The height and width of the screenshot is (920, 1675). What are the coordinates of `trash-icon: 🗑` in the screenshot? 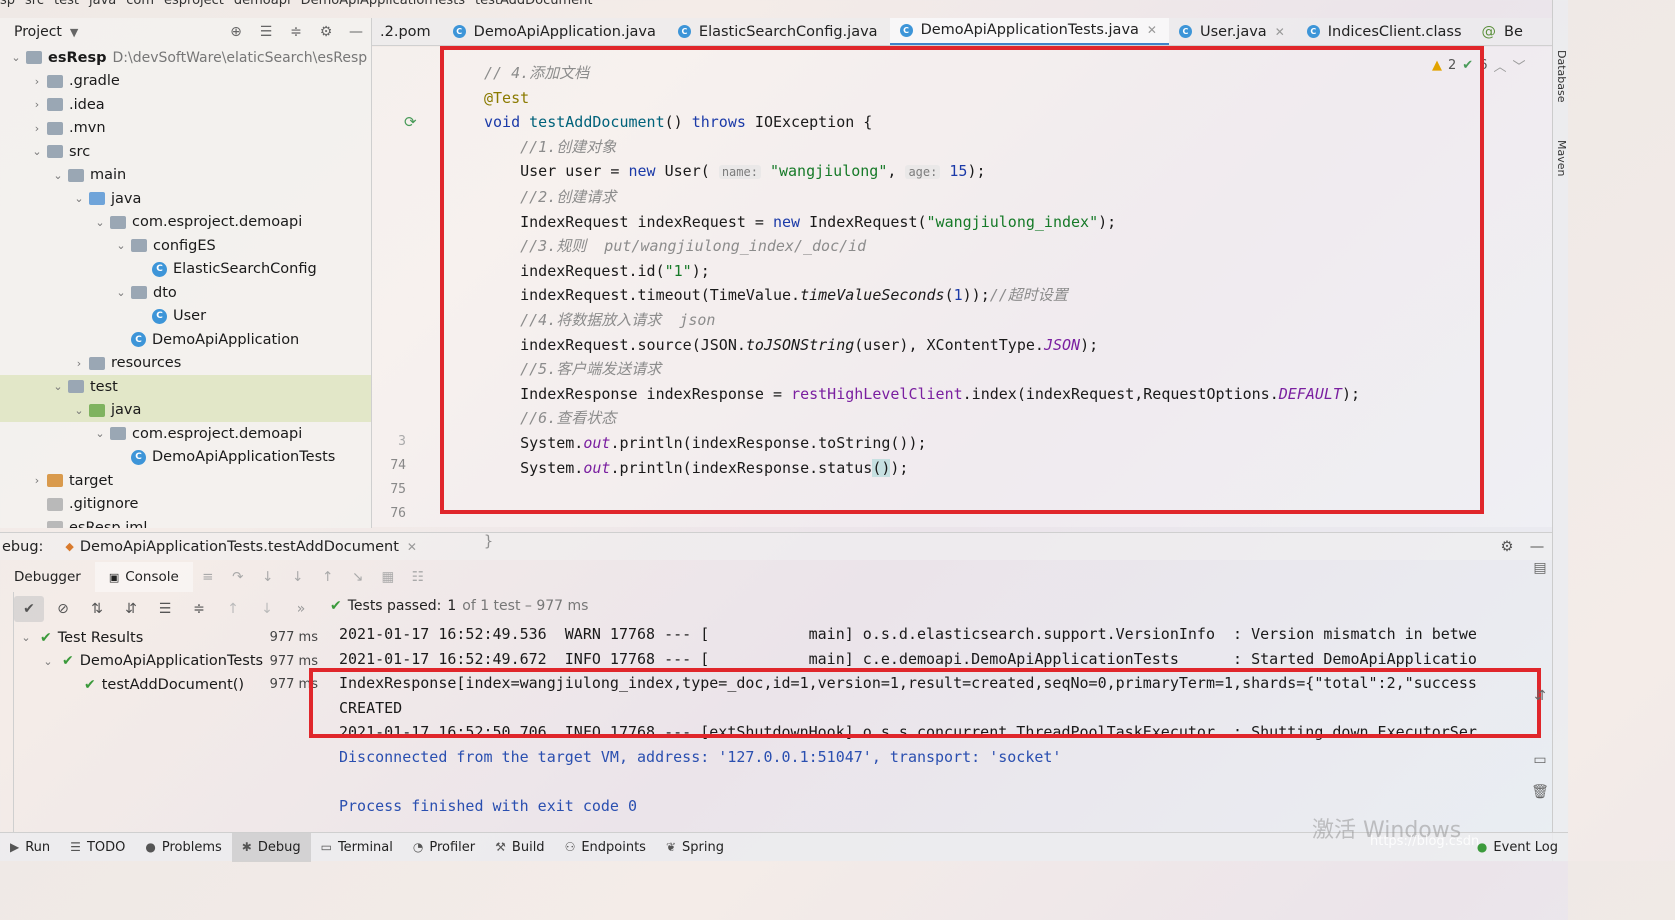 It's located at (1540, 800).